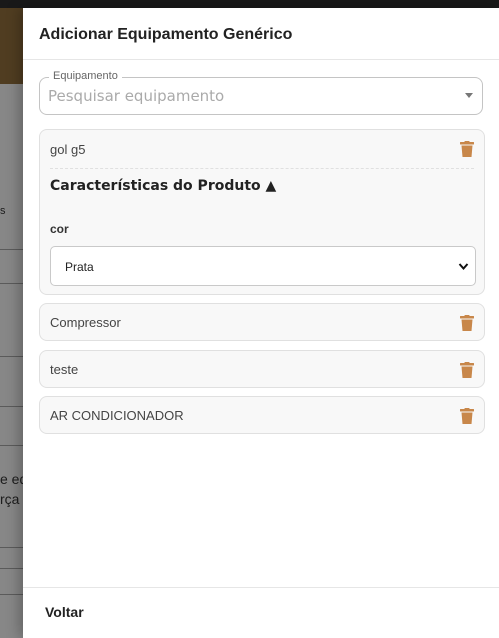 The image size is (499, 638). What do you see at coordinates (166, 34) in the screenshot?
I see `drawer-title: Adicionar Equipamento Genérico` at bounding box center [166, 34].